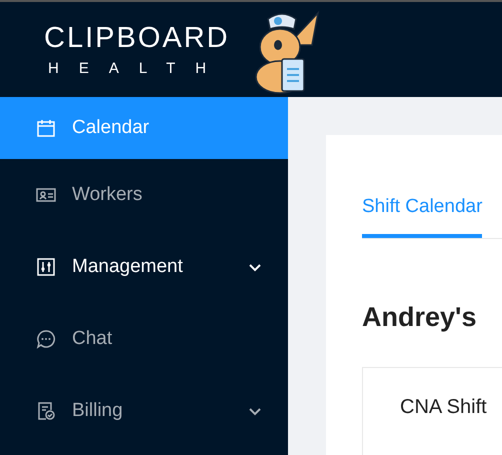  Describe the element at coordinates (144, 339) in the screenshot. I see `sidebar-item: Chat` at that location.